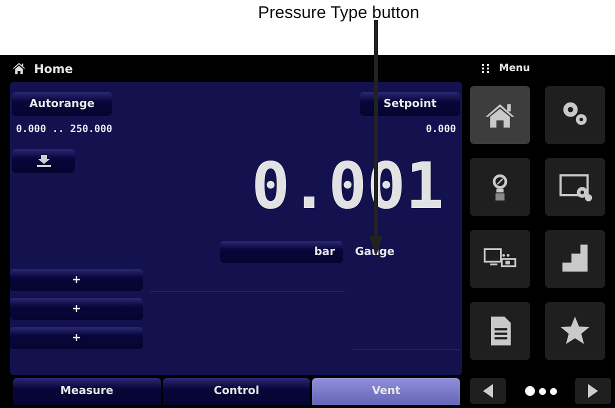  Describe the element at coordinates (62, 104) in the screenshot. I see `autorange-button: Autorange` at that location.